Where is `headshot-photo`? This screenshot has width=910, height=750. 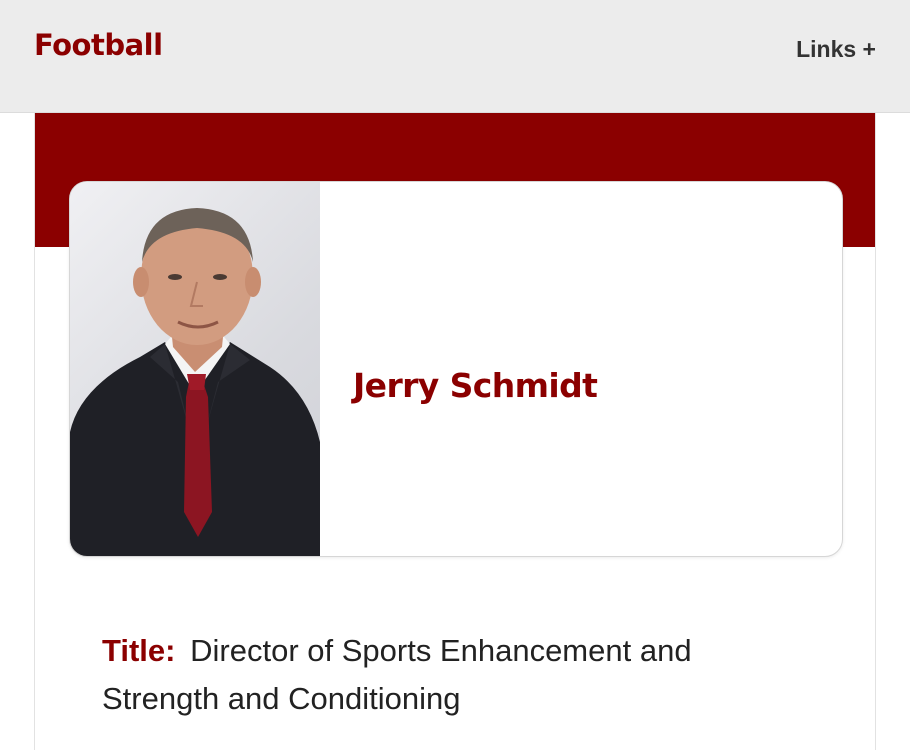 headshot-photo is located at coordinates (195, 369).